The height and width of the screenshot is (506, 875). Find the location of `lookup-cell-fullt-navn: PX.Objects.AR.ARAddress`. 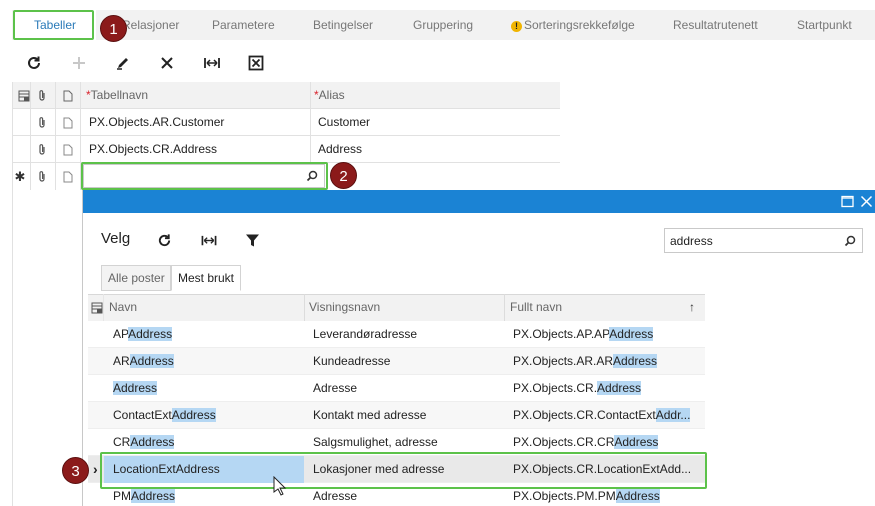

lookup-cell-fullt-navn: PX.Objects.AR.ARAddress is located at coordinates (606, 361).